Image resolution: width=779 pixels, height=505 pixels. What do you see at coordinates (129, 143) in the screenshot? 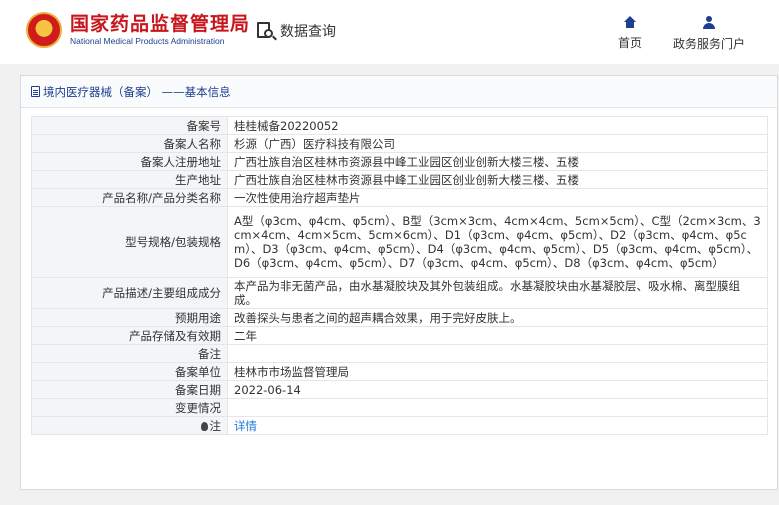
I see `row-label: 备案人名称` at bounding box center [129, 143].